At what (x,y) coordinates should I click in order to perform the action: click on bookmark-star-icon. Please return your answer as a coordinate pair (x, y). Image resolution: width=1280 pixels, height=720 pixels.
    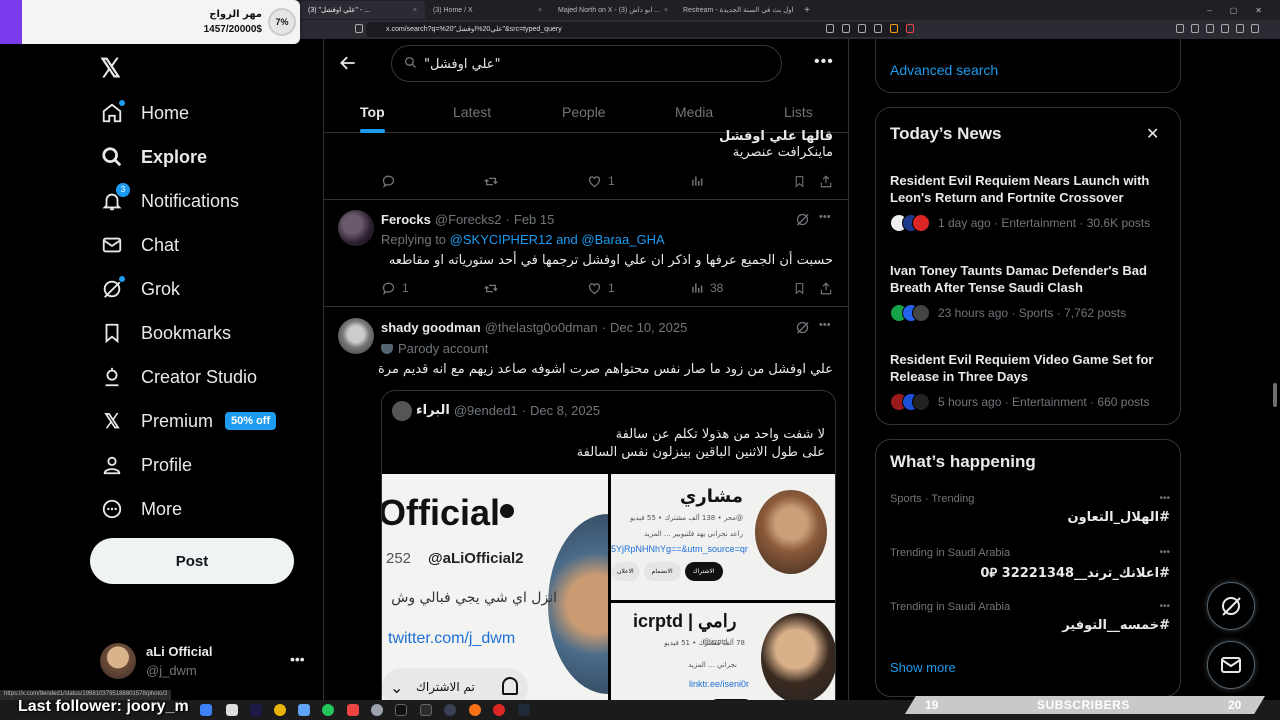
    Looking at the image, I should click on (359, 28).